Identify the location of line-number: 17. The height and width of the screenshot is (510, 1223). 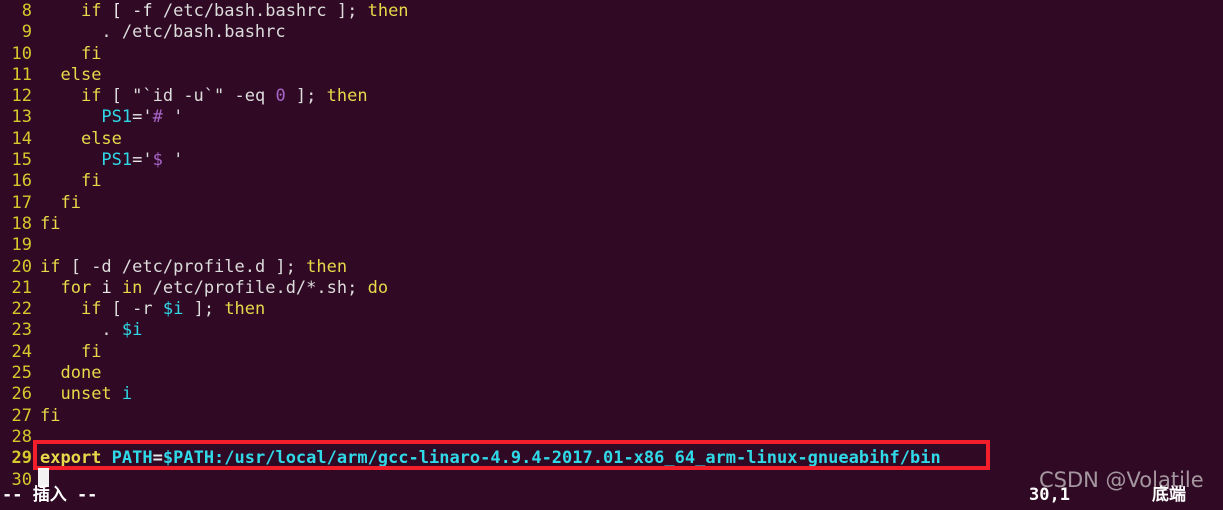
(21, 202).